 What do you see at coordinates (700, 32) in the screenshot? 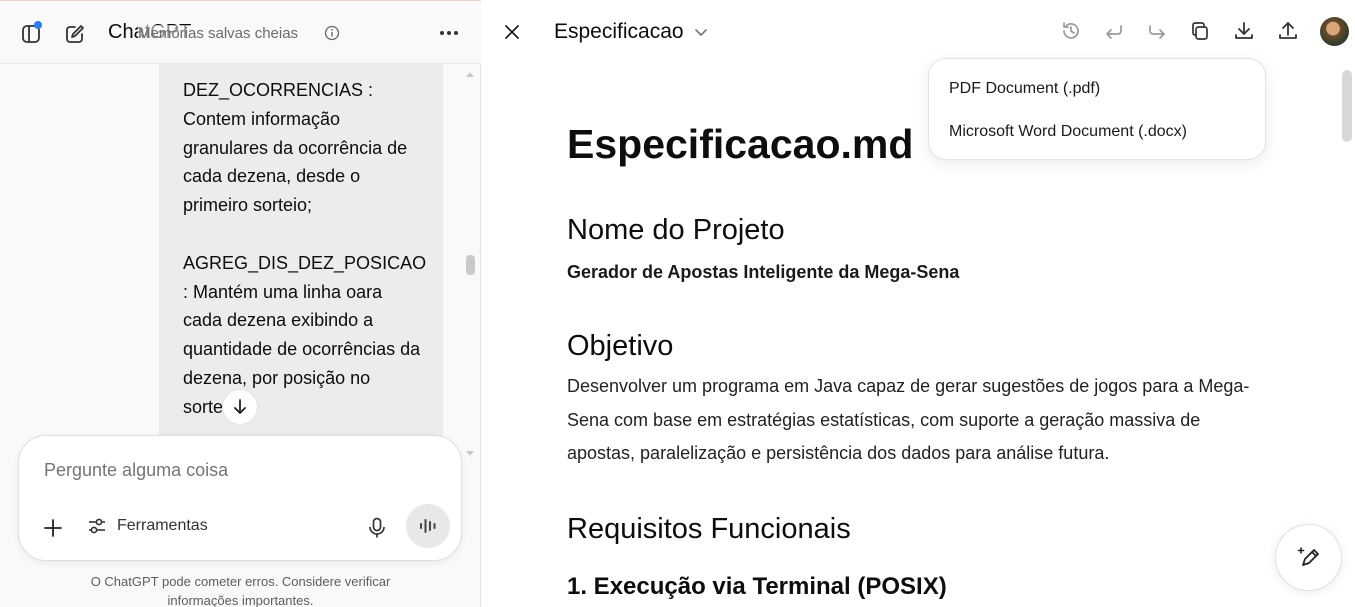
I see `chevron-down-icon` at bounding box center [700, 32].